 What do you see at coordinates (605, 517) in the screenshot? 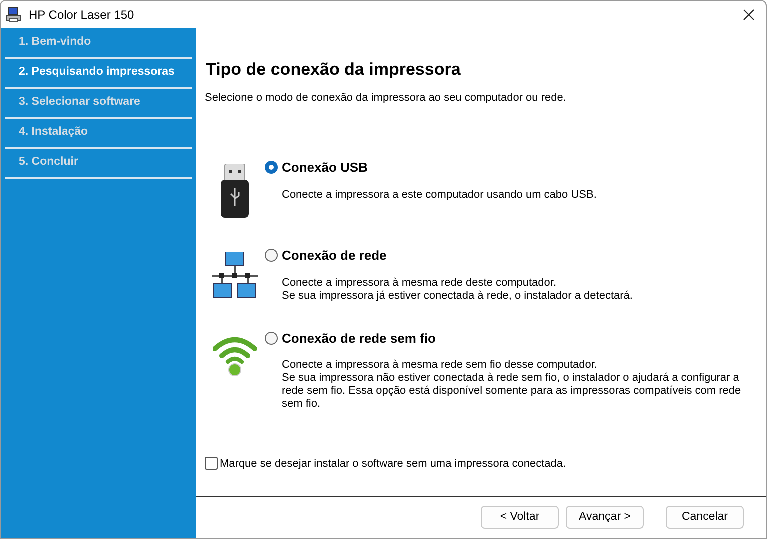
I see `dialog-button: Avançar >` at bounding box center [605, 517].